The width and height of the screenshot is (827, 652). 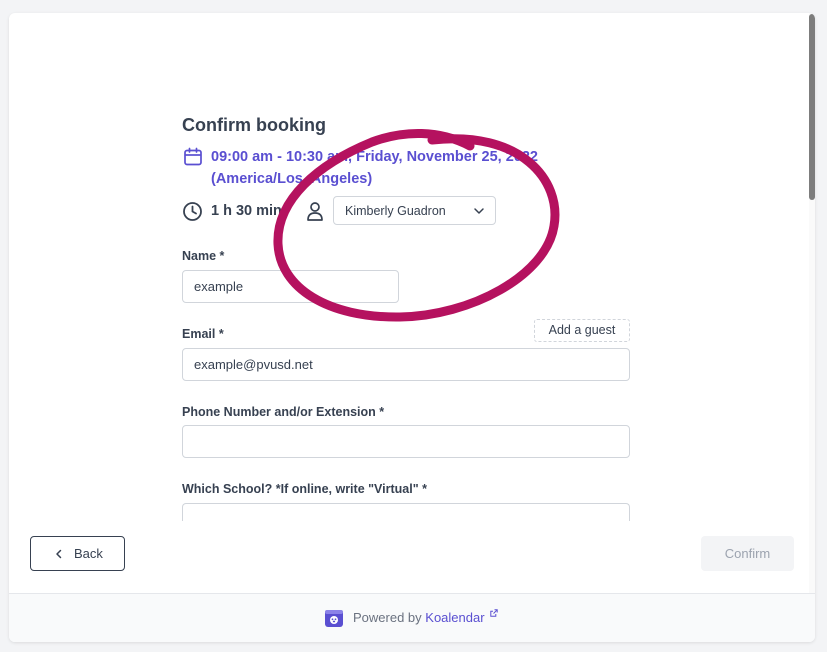 What do you see at coordinates (292, 178) in the screenshot?
I see `datetime-timezone: (America/Los_Angeles)` at bounding box center [292, 178].